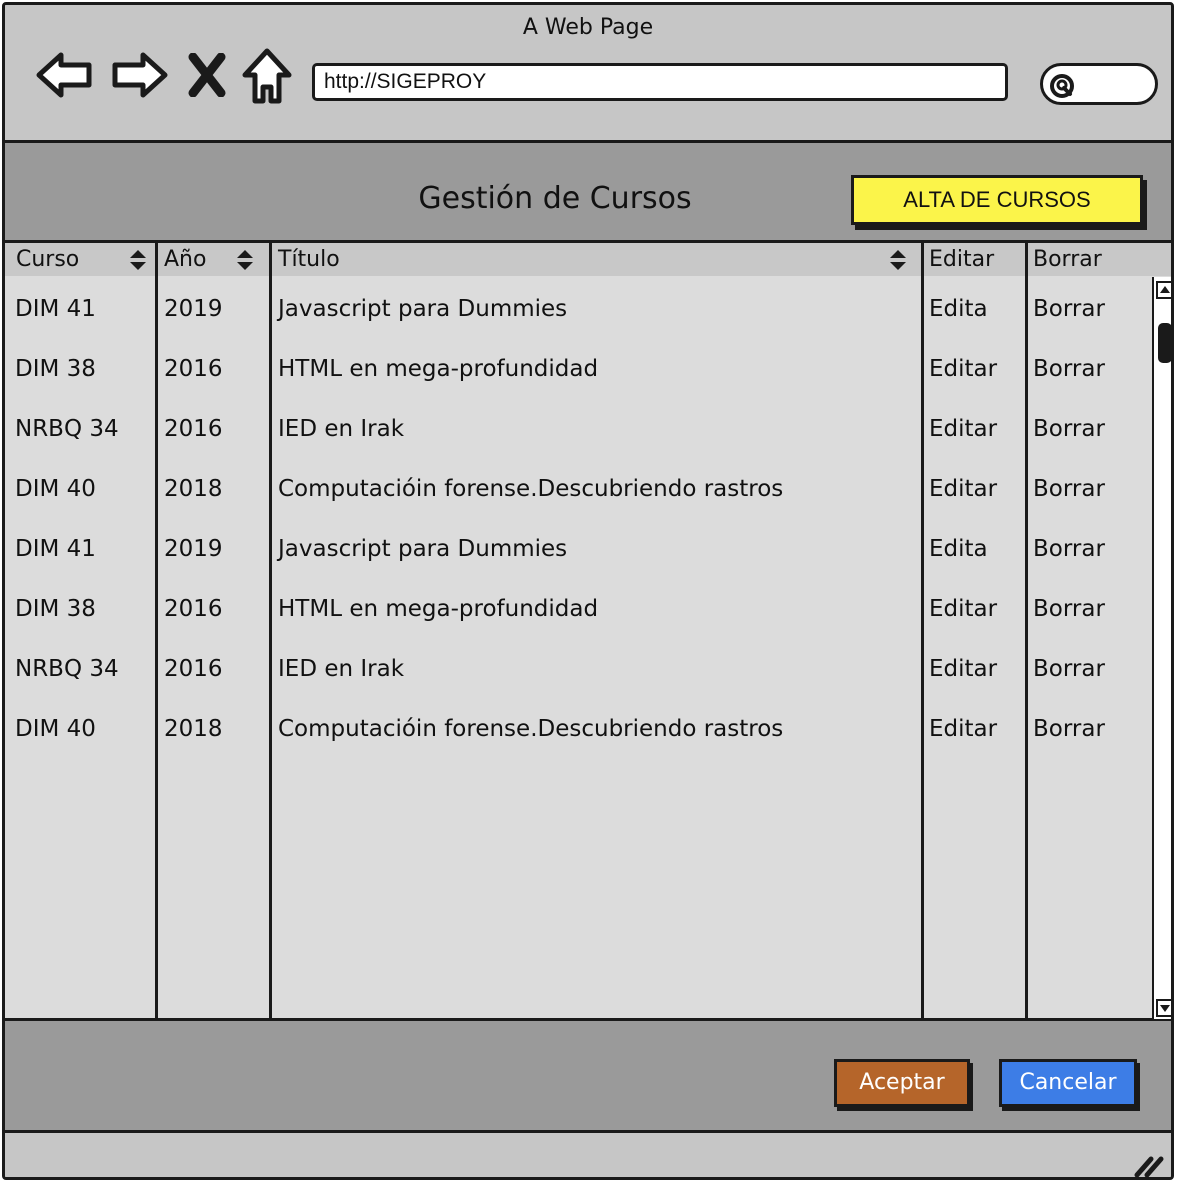  What do you see at coordinates (1068, 1083) in the screenshot?
I see `cancel-button: Cancelar` at bounding box center [1068, 1083].